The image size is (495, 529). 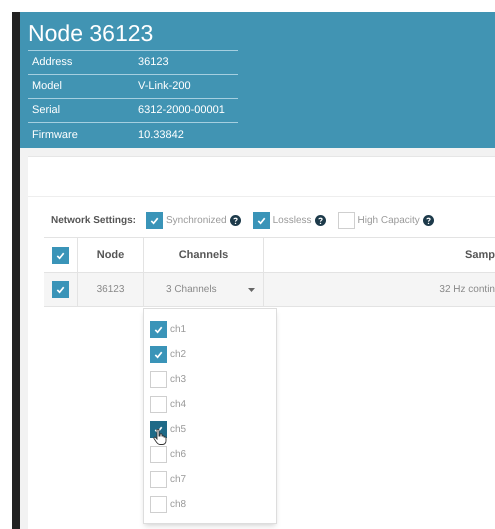 I want to click on property-value: V-Link-200, so click(x=164, y=86).